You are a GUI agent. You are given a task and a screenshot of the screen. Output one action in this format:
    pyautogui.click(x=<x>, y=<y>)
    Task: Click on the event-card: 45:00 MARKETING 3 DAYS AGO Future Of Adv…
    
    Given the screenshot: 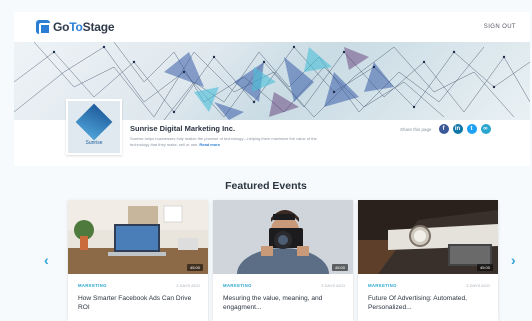 What is the action you would take?
    pyautogui.click(x=428, y=260)
    